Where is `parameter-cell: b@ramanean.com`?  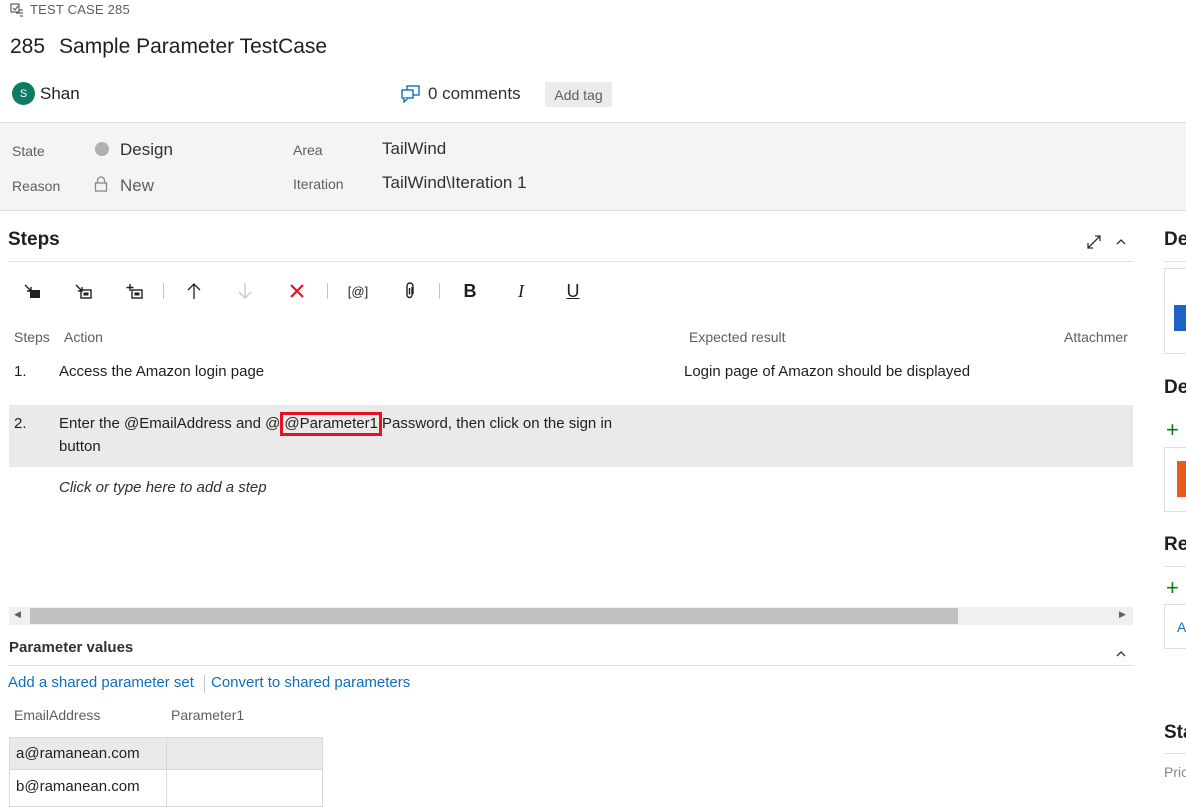 parameter-cell: b@ramanean.com is located at coordinates (88, 788).